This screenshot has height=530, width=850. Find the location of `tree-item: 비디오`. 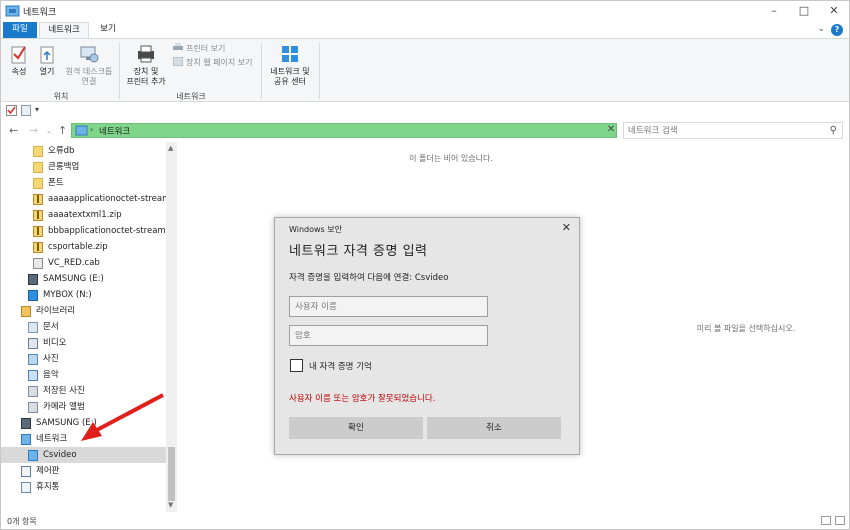

tree-item: 비디오 is located at coordinates (83, 343).